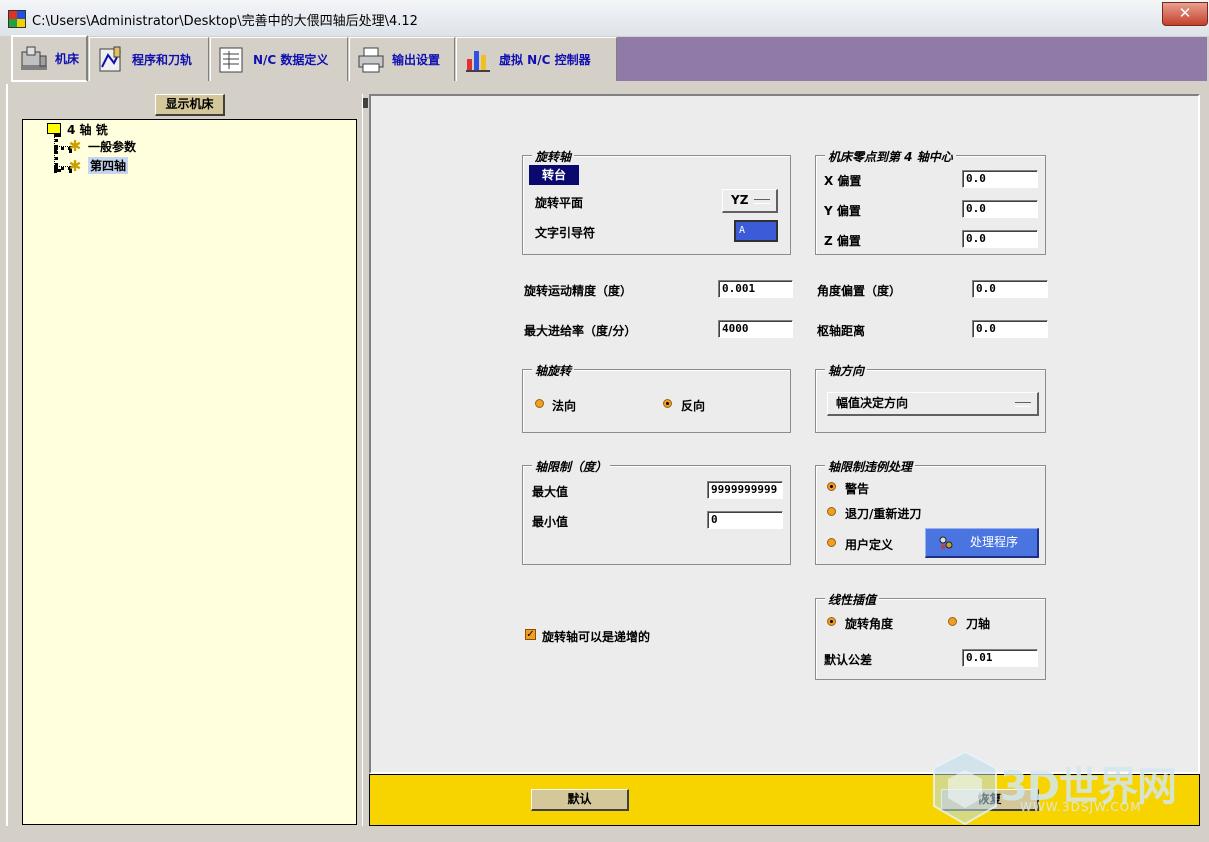 Image resolution: width=1209 pixels, height=842 pixels. Describe the element at coordinates (933, 404) in the screenshot. I see `axis-direction-select: 幅值决定方向` at that location.